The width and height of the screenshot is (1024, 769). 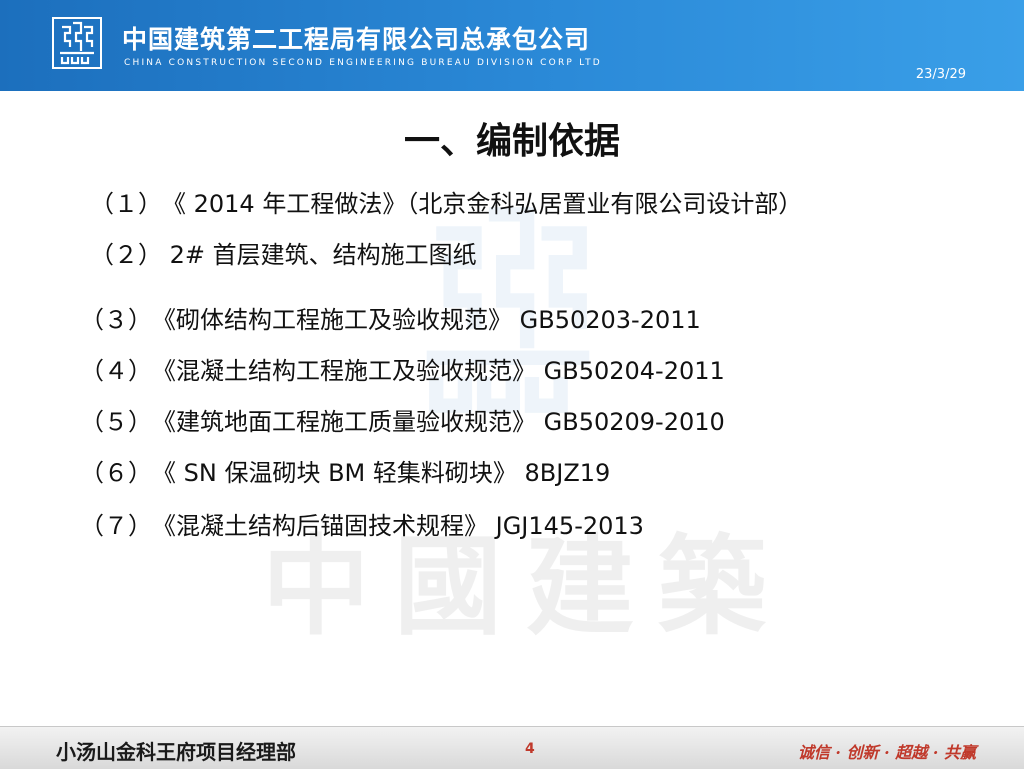 What do you see at coordinates (940, 74) in the screenshot?
I see `slide-date: 23/3/29` at bounding box center [940, 74].